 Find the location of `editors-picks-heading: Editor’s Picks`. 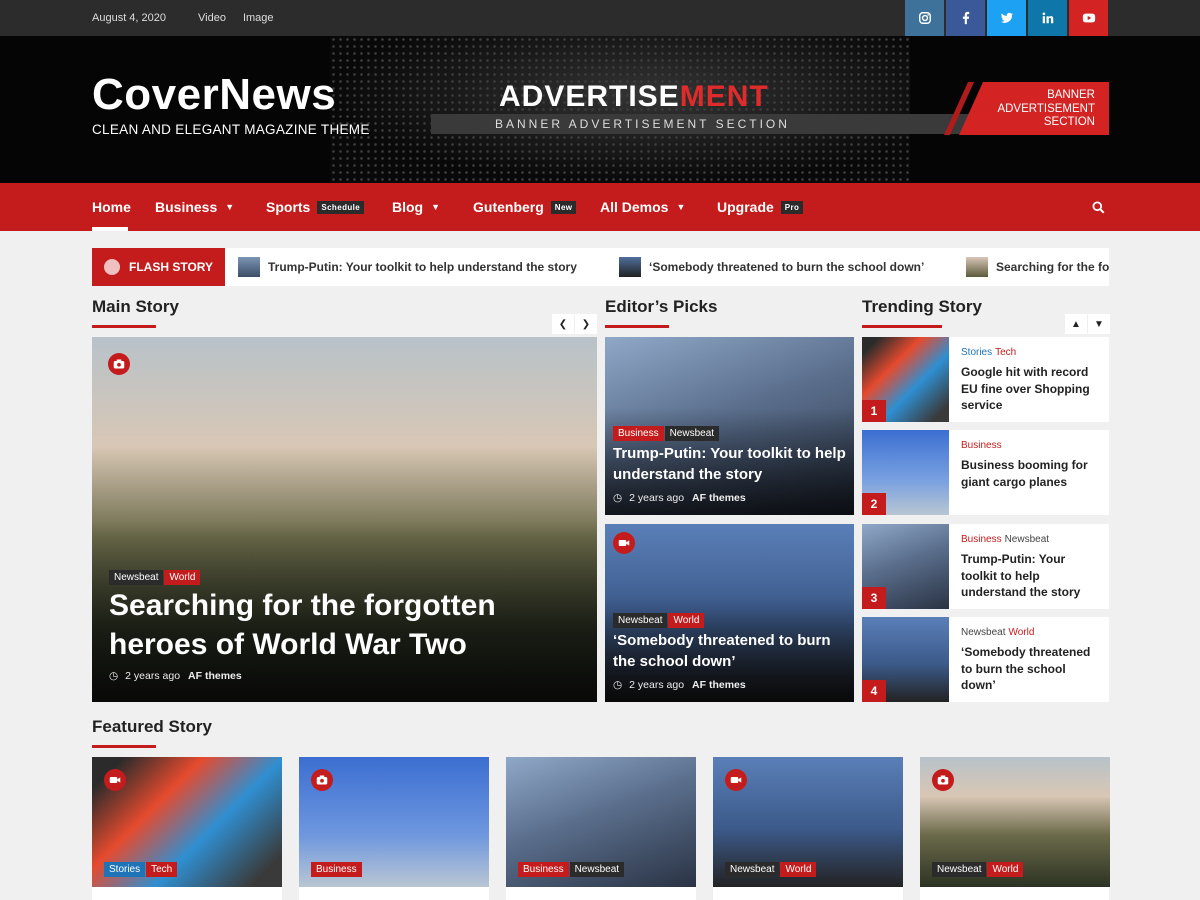

editors-picks-heading: Editor’s Picks is located at coordinates (661, 312).